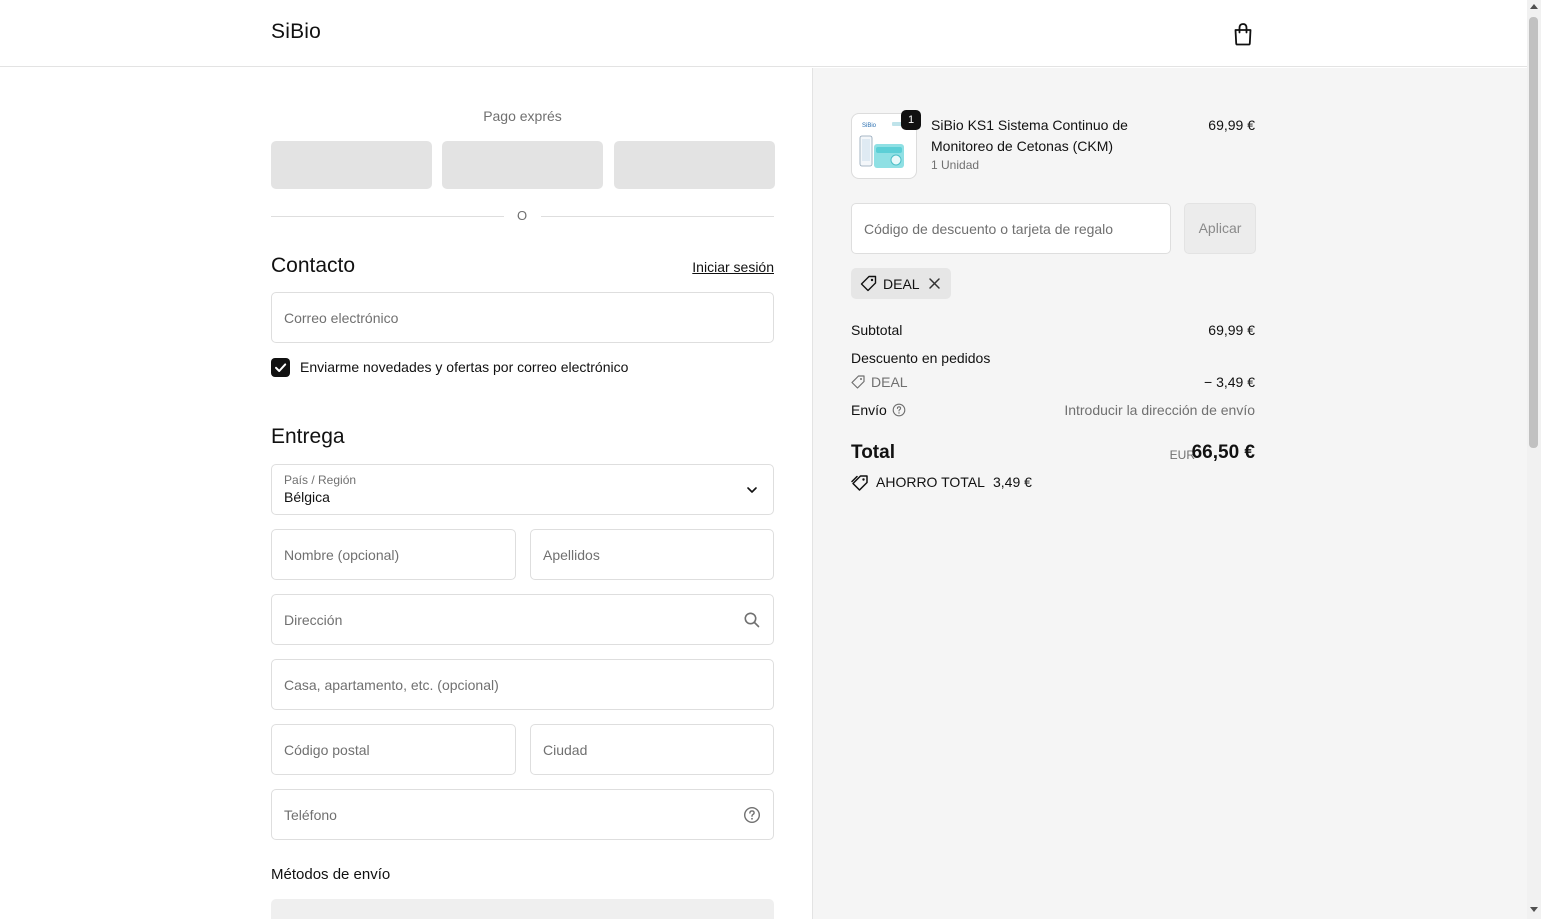  What do you see at coordinates (522, 909) in the screenshot?
I see `shipping-methods-placeholder` at bounding box center [522, 909].